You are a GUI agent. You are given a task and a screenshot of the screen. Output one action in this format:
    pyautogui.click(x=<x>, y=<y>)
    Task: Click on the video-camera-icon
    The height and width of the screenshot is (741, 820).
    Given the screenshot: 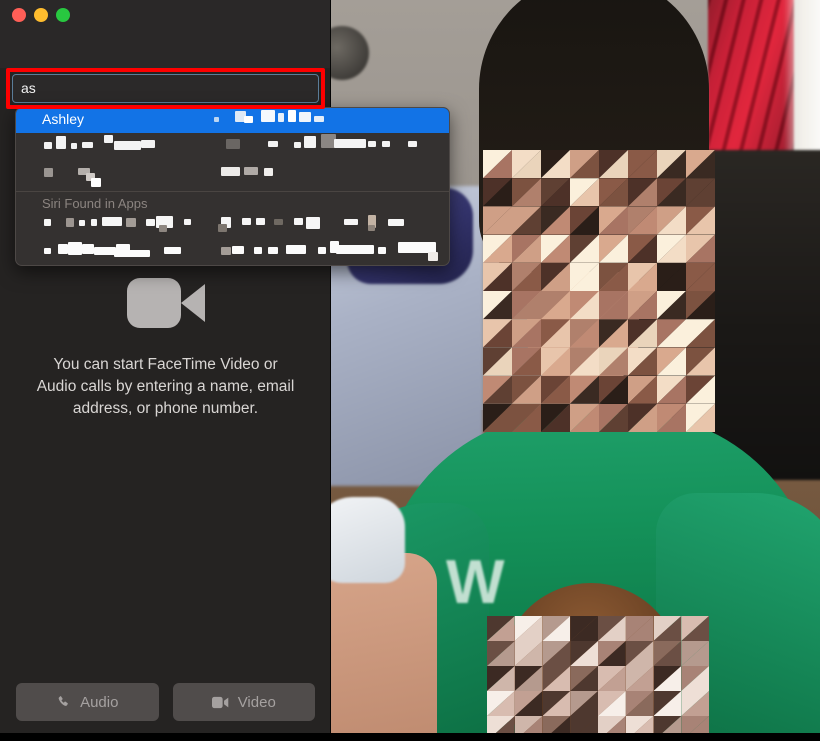 What is the action you would take?
    pyautogui.click(x=219, y=702)
    